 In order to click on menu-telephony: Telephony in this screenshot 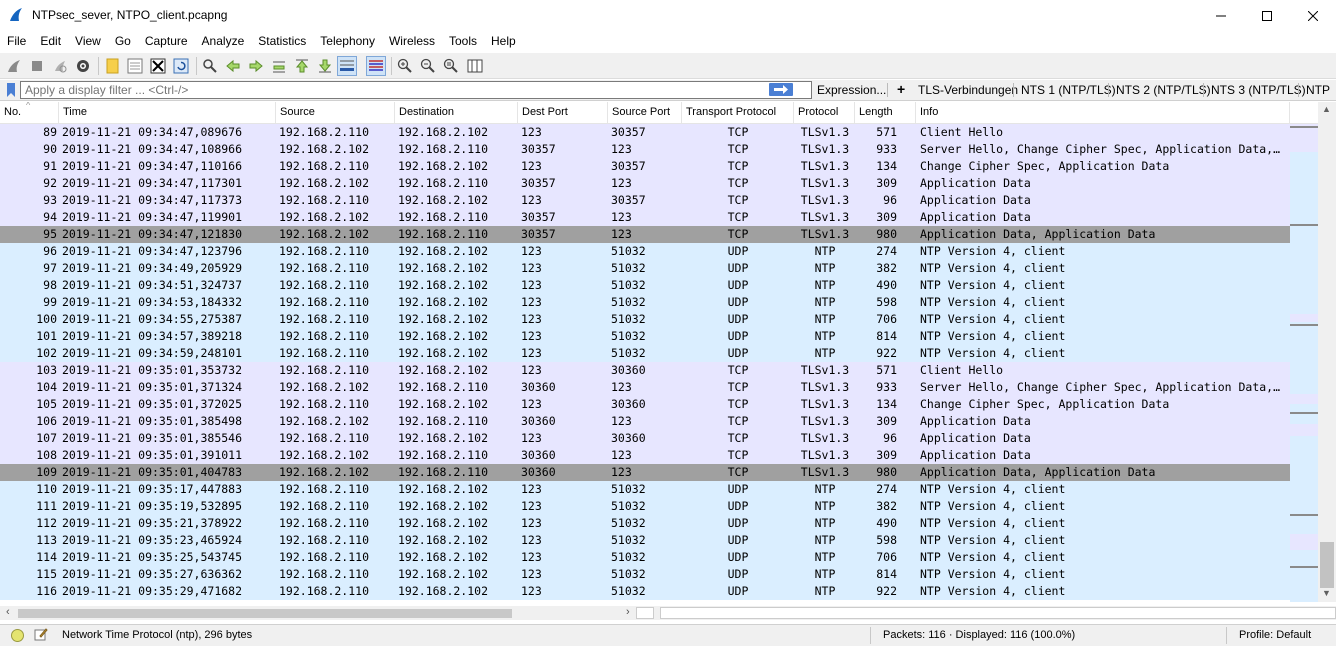, I will do `click(347, 42)`.